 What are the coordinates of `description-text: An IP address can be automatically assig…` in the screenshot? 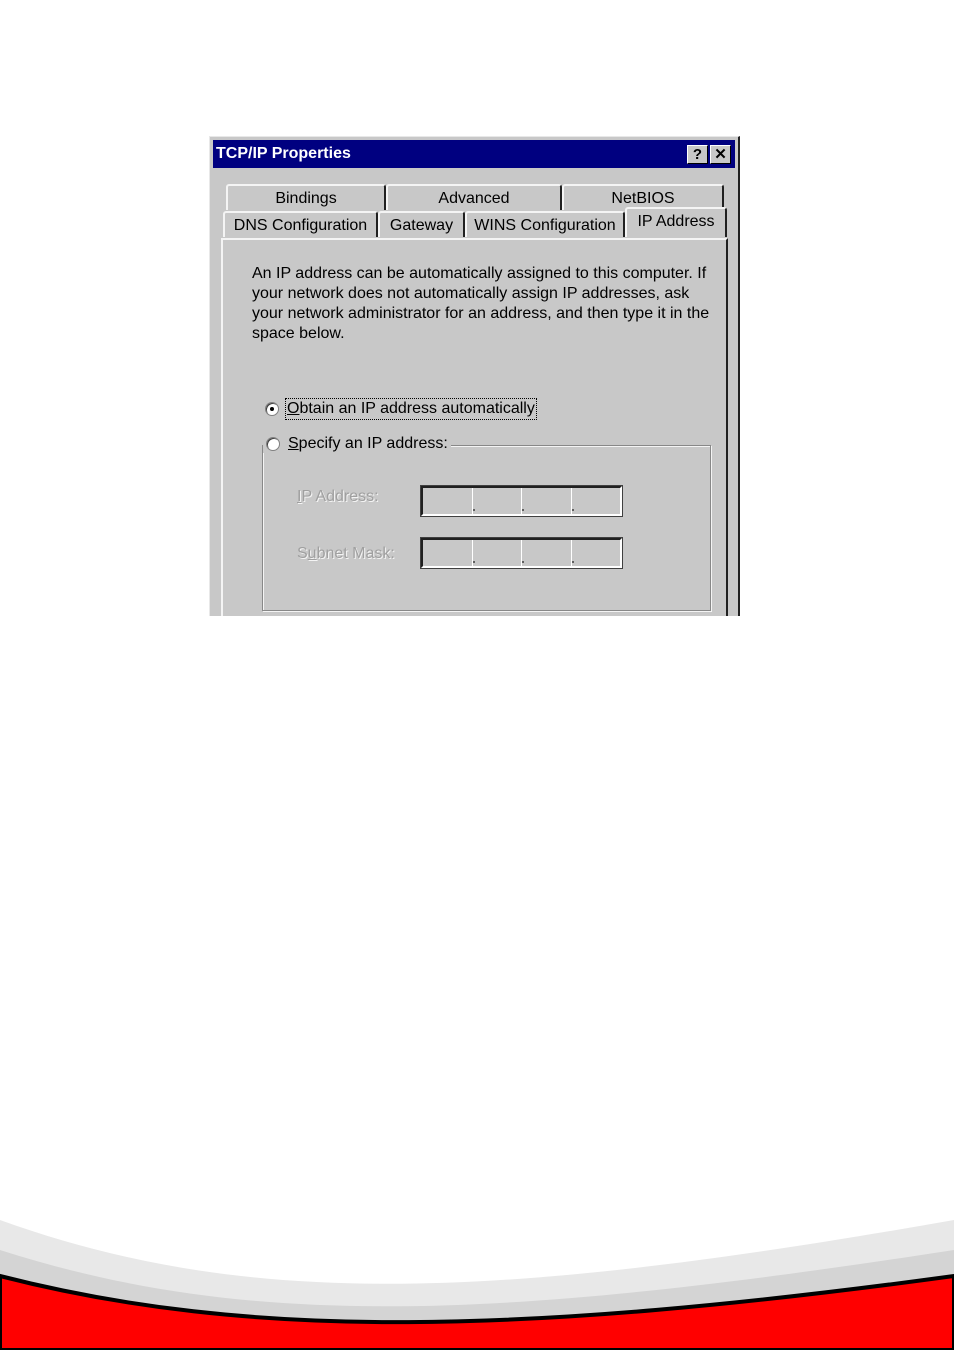 It's located at (481, 303).